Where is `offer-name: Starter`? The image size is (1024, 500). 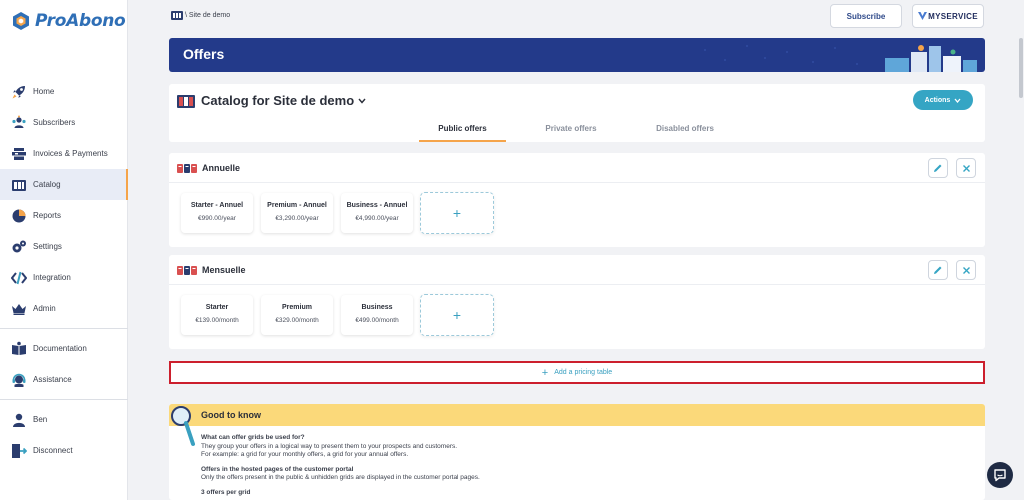 offer-name: Starter is located at coordinates (217, 307).